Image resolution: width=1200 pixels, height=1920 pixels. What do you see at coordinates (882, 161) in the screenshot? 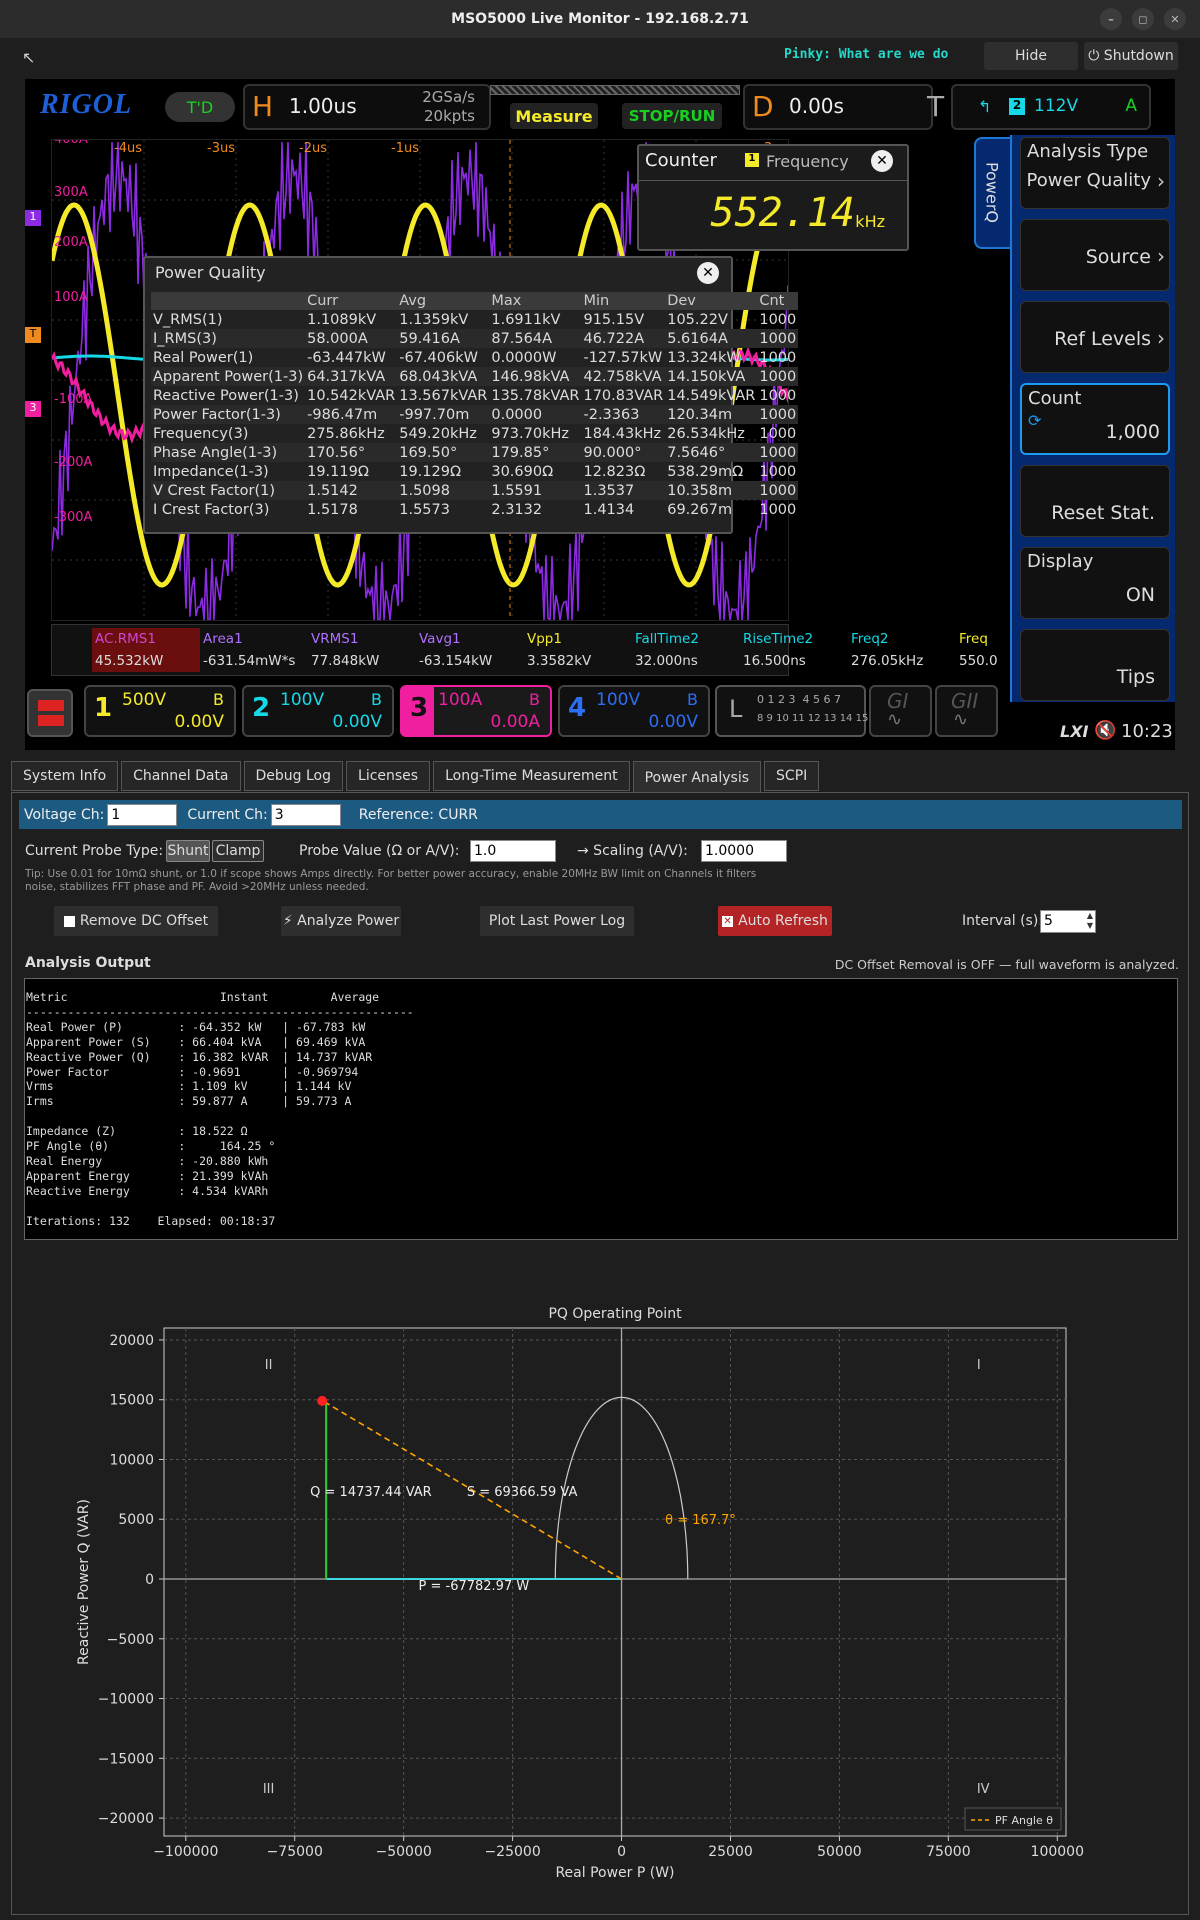
I see `counter-close-icon: ✕` at bounding box center [882, 161].